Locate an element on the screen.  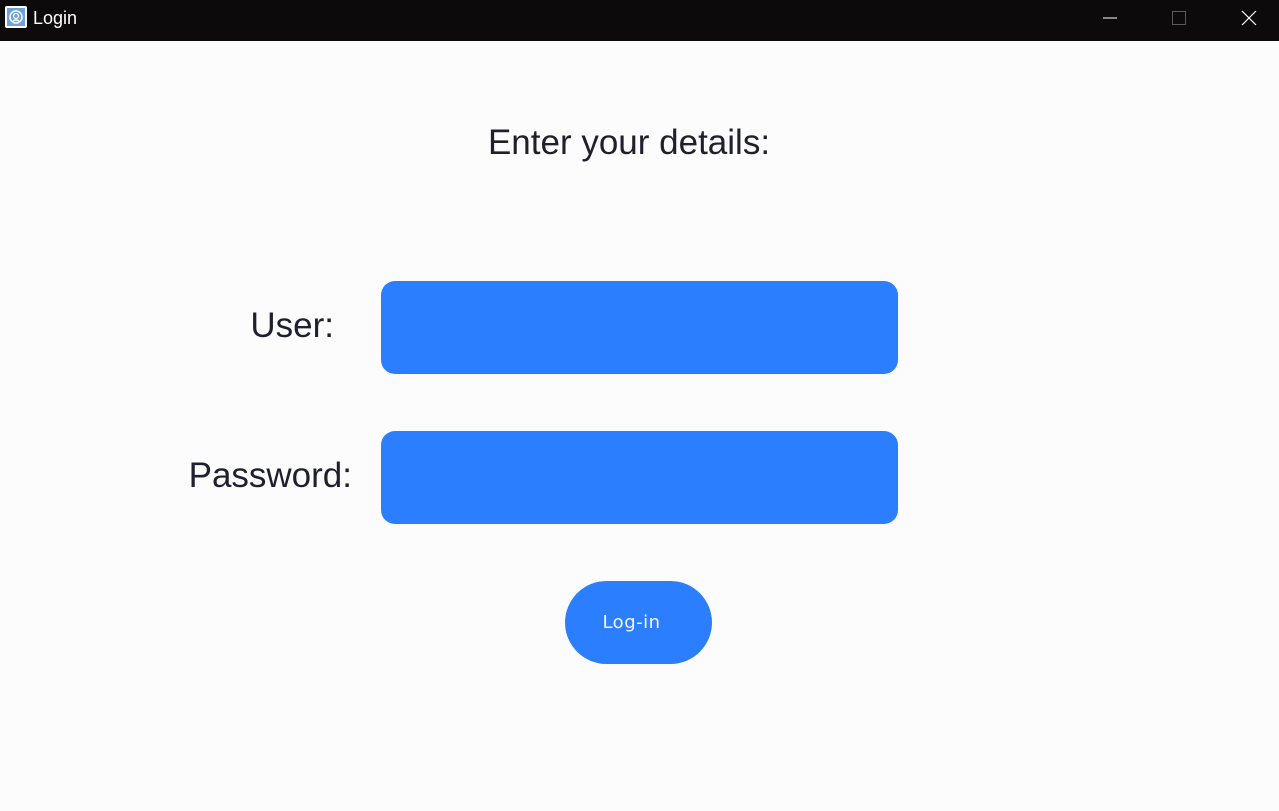
password-input is located at coordinates (639, 477).